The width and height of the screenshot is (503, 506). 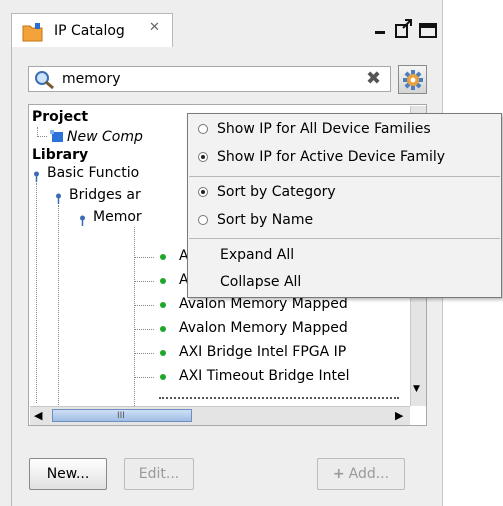 What do you see at coordinates (399, 415) in the screenshot?
I see `scroll-right-icon: ▶` at bounding box center [399, 415].